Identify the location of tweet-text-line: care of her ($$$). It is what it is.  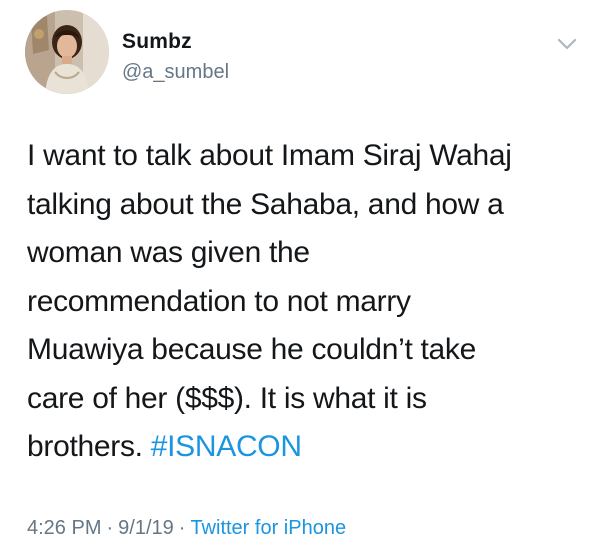
(227, 398).